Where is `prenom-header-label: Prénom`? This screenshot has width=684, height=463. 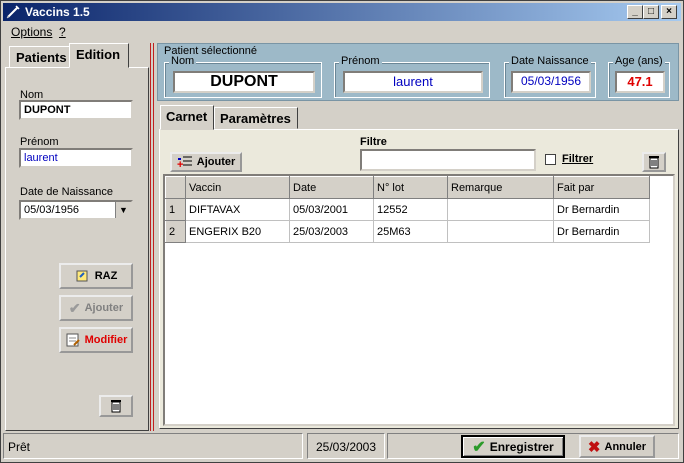
prenom-header-label: Prénom is located at coordinates (360, 61).